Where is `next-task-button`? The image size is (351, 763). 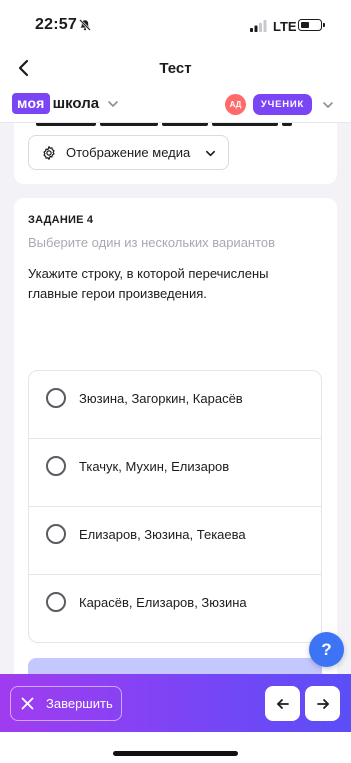
next-task-button is located at coordinates (322, 703).